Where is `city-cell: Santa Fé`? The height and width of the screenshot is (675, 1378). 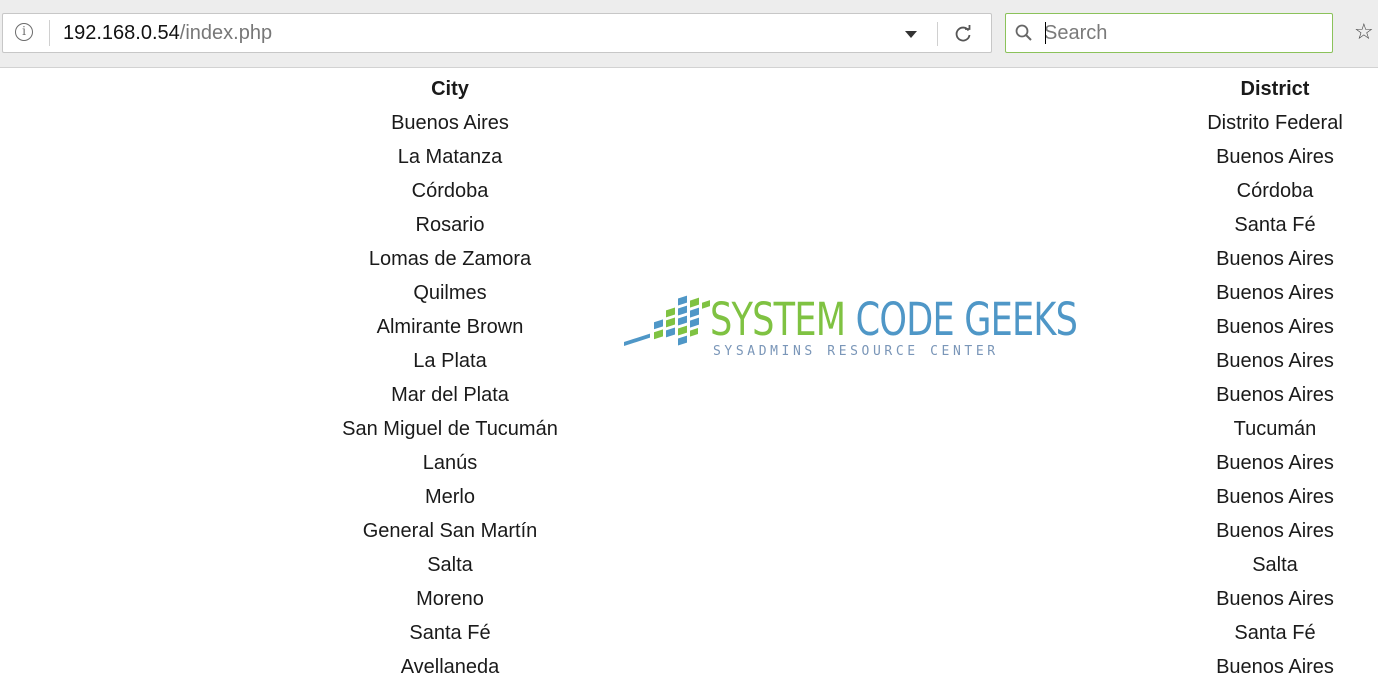 city-cell: Santa Fé is located at coordinates (450, 633).